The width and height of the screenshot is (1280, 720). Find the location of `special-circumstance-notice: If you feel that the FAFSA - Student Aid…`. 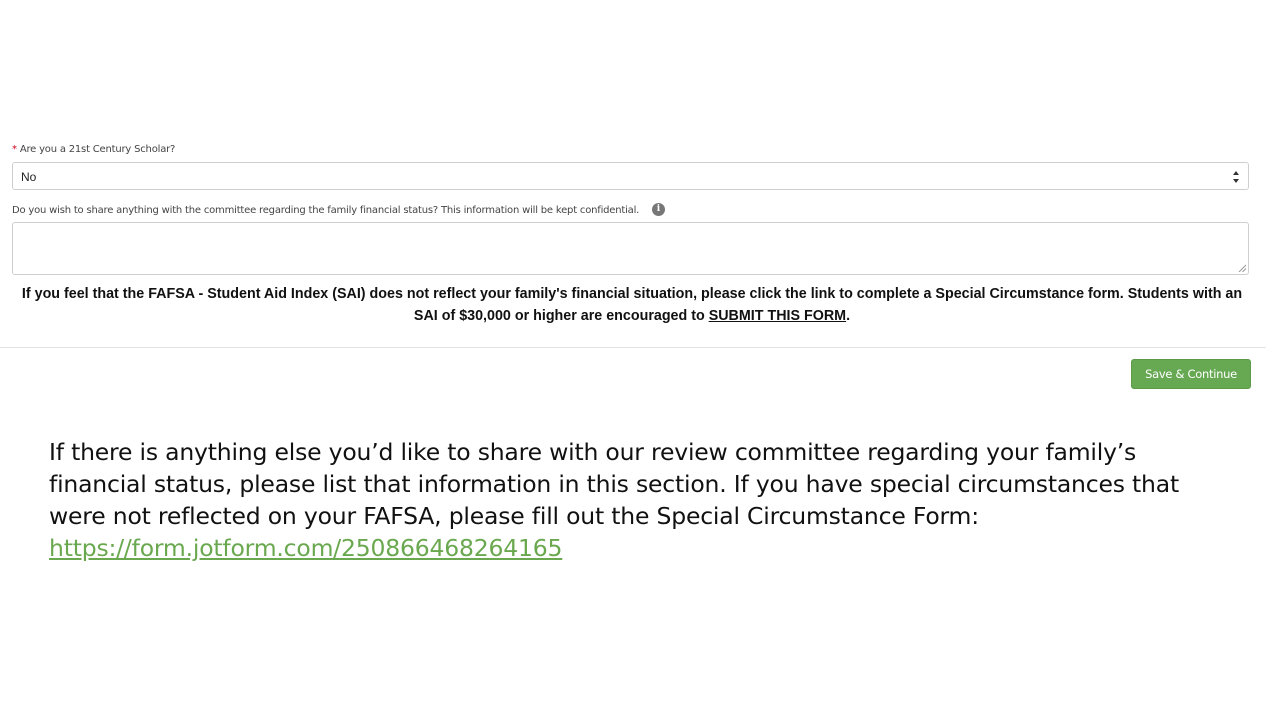

special-circumstance-notice: If you feel that the FAFSA - Student Aid… is located at coordinates (632, 305).